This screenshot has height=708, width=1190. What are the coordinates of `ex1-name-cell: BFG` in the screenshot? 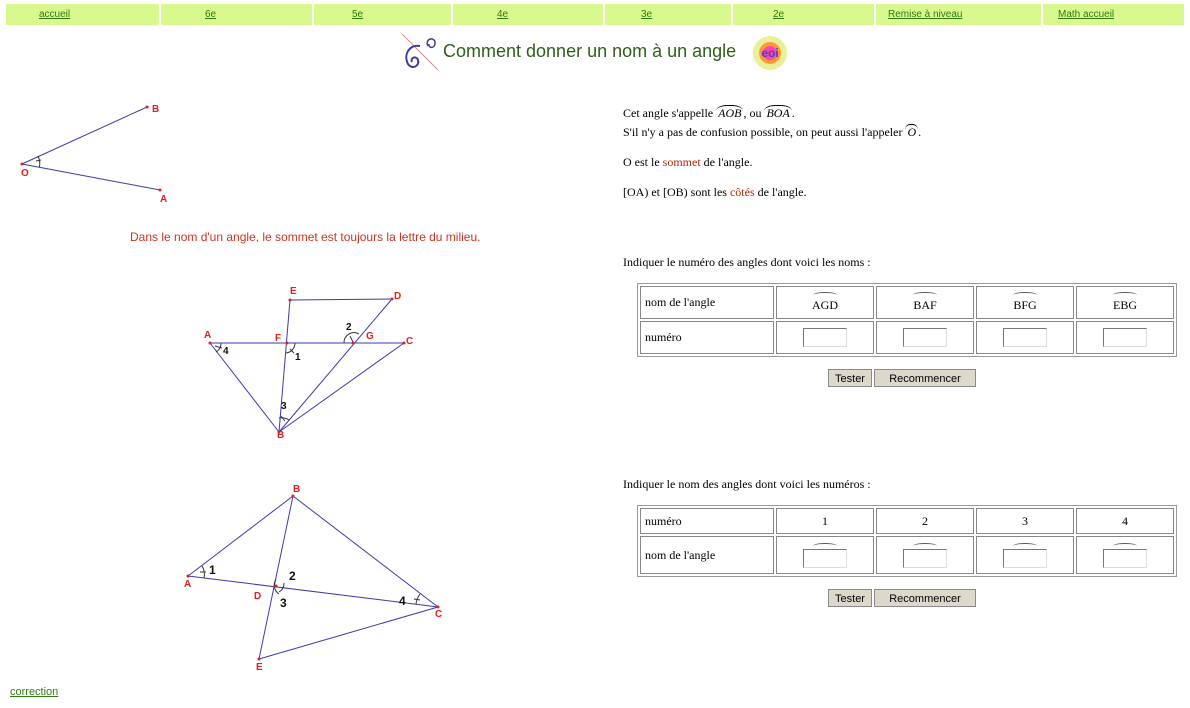 It's located at (1025, 302).